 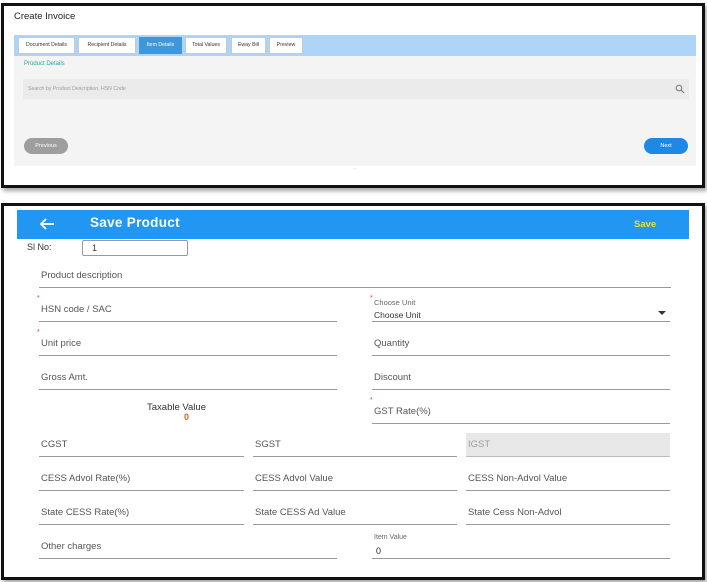 I want to click on item-value: 0, so click(x=379, y=551).